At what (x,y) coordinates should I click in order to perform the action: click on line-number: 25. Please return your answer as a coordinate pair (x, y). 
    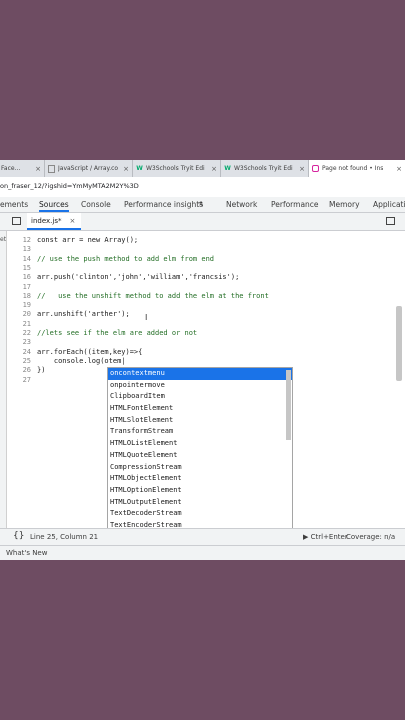
    Looking at the image, I should click on (26, 360).